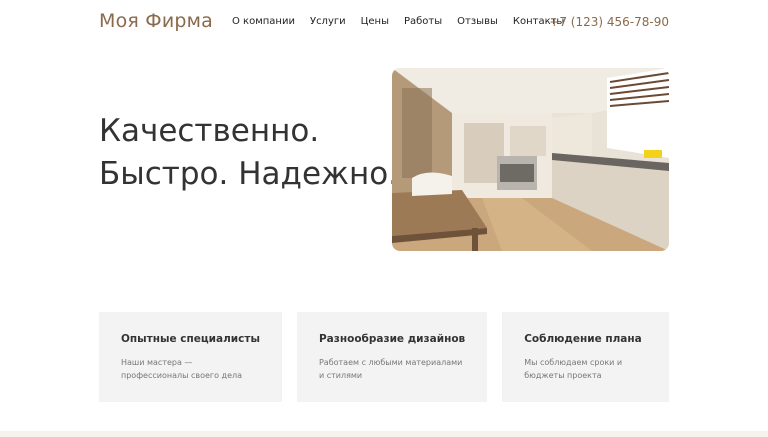 This screenshot has height=437, width=768. Describe the element at coordinates (390, 369) in the screenshot. I see `feature-text: Работаем с любыми материалами и стилями` at that location.